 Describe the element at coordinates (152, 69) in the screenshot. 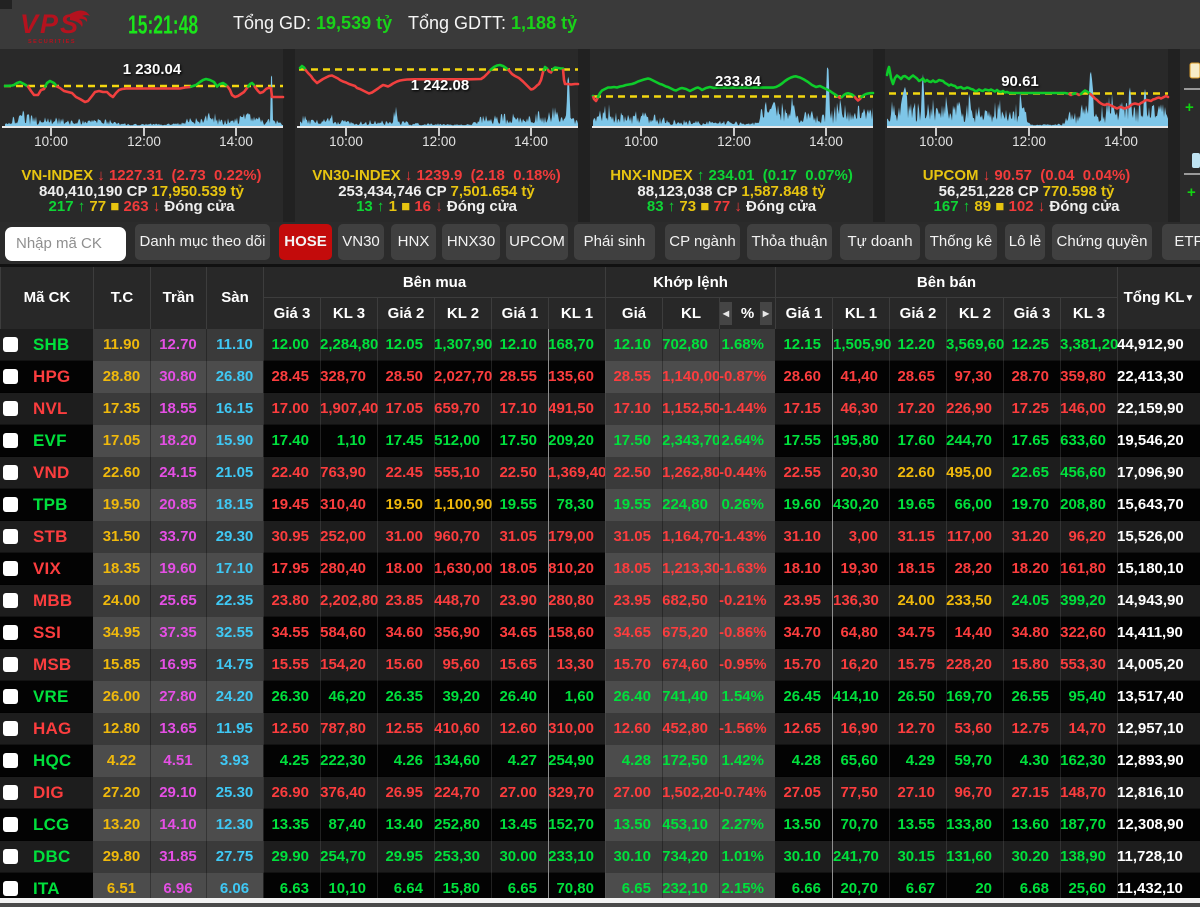

I see `svg-text: 1 230.04` at that location.